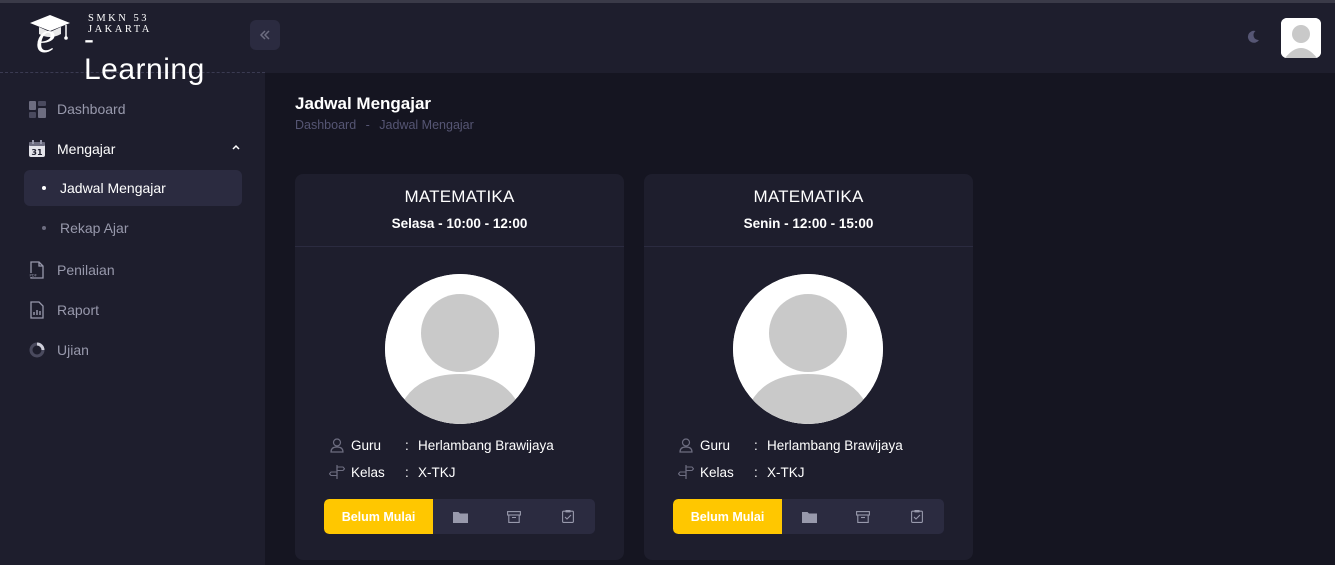 The image size is (1335, 565). What do you see at coordinates (73, 350) in the screenshot?
I see `sidebar-item-label: Ujian` at bounding box center [73, 350].